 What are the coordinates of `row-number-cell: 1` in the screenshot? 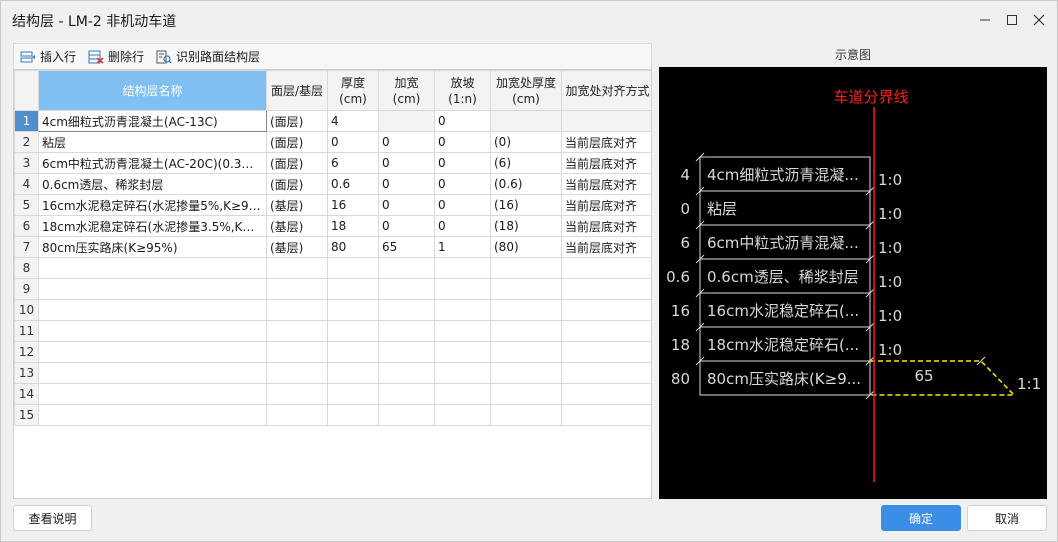 It's located at (26, 121).